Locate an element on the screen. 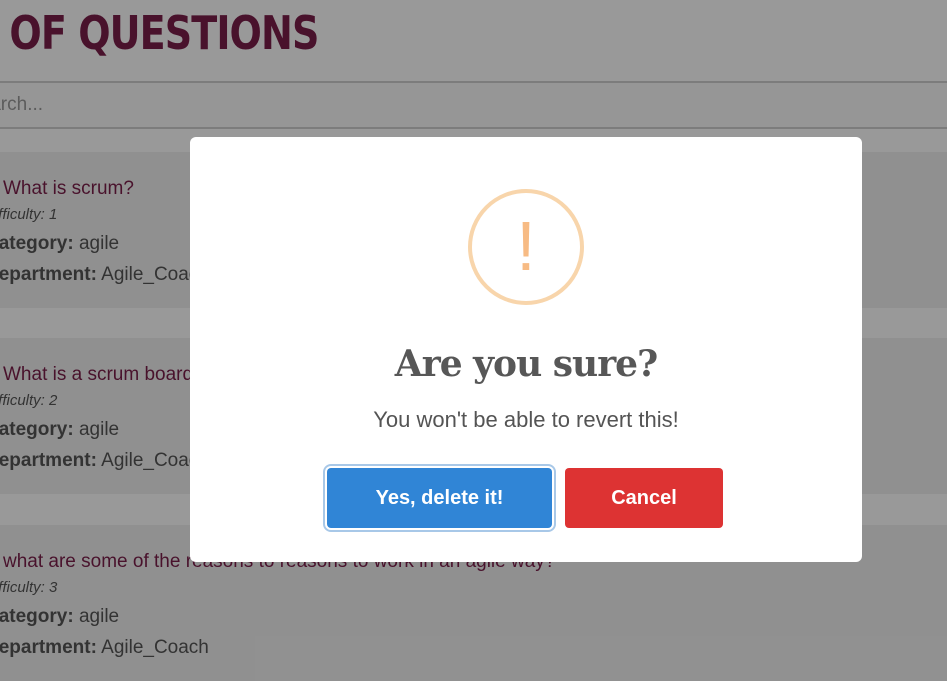 The height and width of the screenshot is (681, 947). warning-icon: ! is located at coordinates (526, 247).